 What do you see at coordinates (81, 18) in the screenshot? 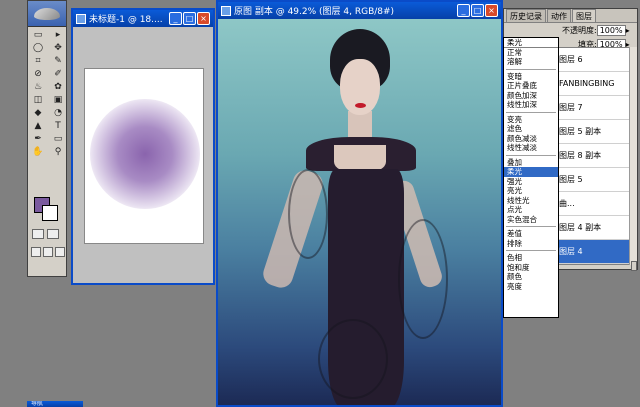
I see `document-icon` at bounding box center [81, 18].